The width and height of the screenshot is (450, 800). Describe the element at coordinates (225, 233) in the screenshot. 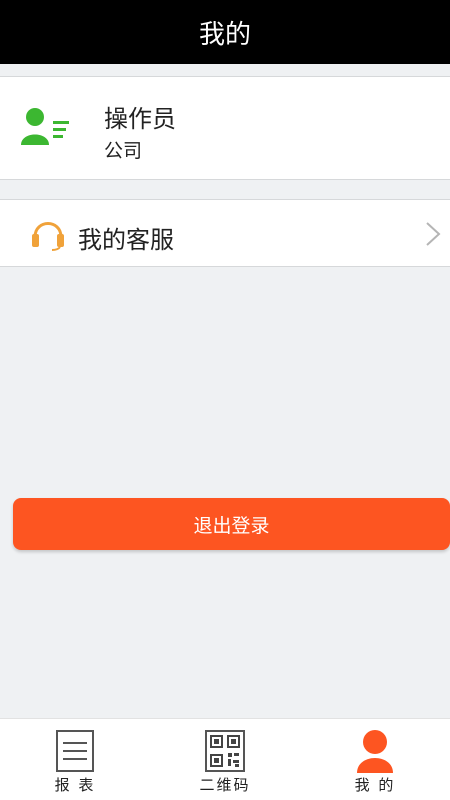

I see `customer-service-item: 我的客服` at that location.